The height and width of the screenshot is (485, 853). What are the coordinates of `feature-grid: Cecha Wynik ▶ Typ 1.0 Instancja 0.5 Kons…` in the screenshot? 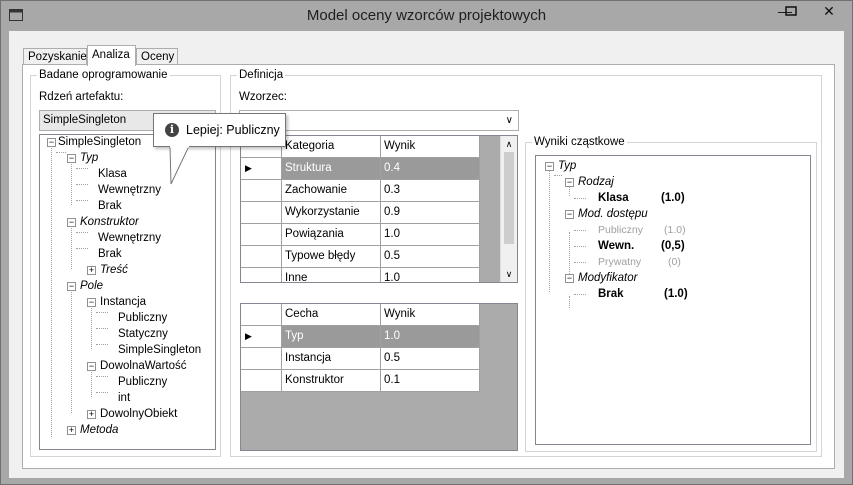 It's located at (379, 377).